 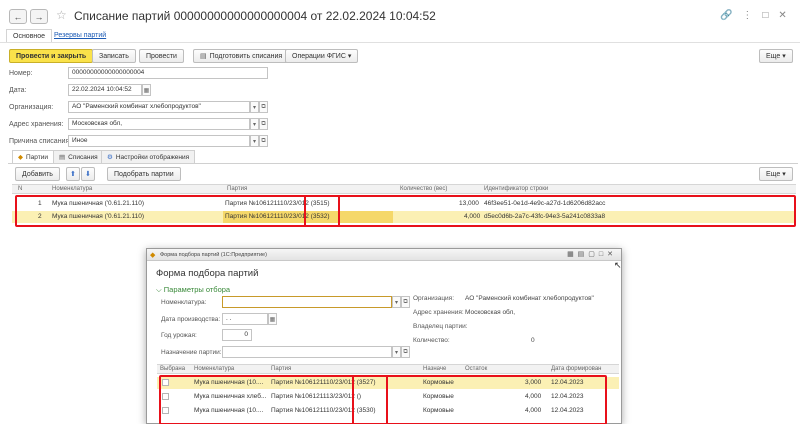 What do you see at coordinates (159, 124) in the screenshot?
I see `storage-address-field: Московская обл,` at bounding box center [159, 124].